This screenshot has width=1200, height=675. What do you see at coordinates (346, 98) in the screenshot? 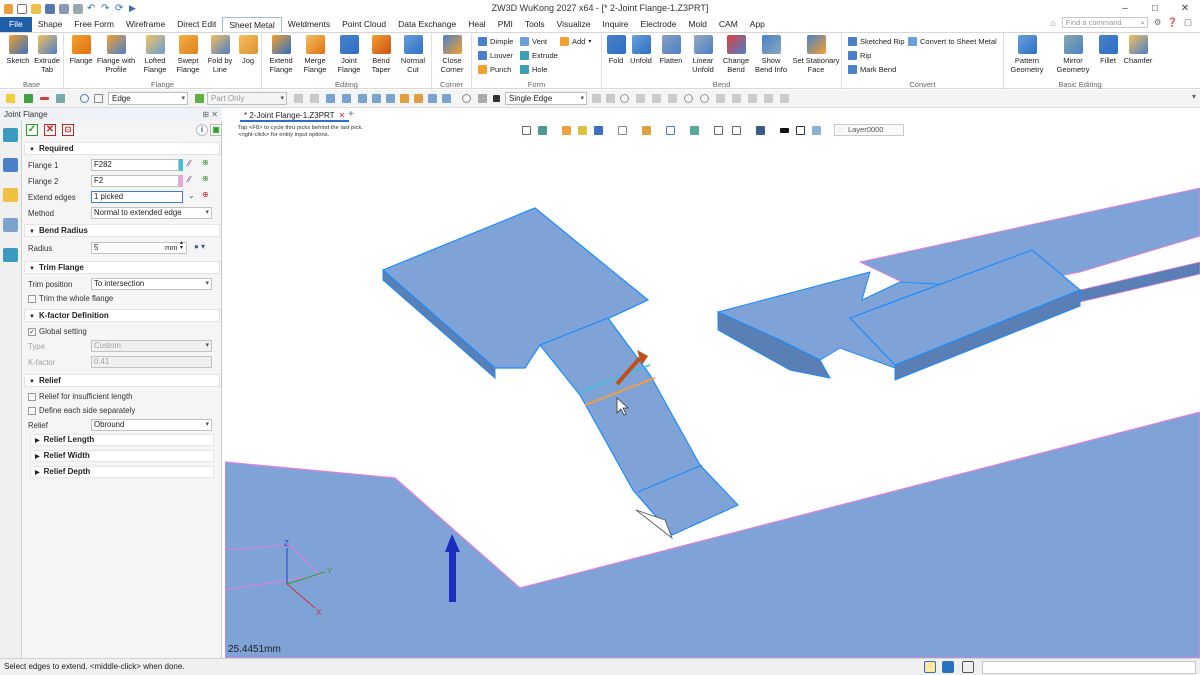
I see `align-center-icon` at bounding box center [346, 98].